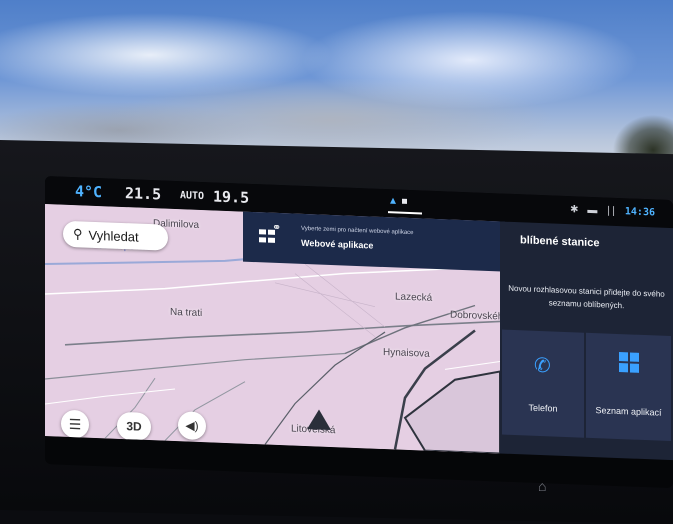  I want to click on car-home-icon: ▲, so click(393, 201).